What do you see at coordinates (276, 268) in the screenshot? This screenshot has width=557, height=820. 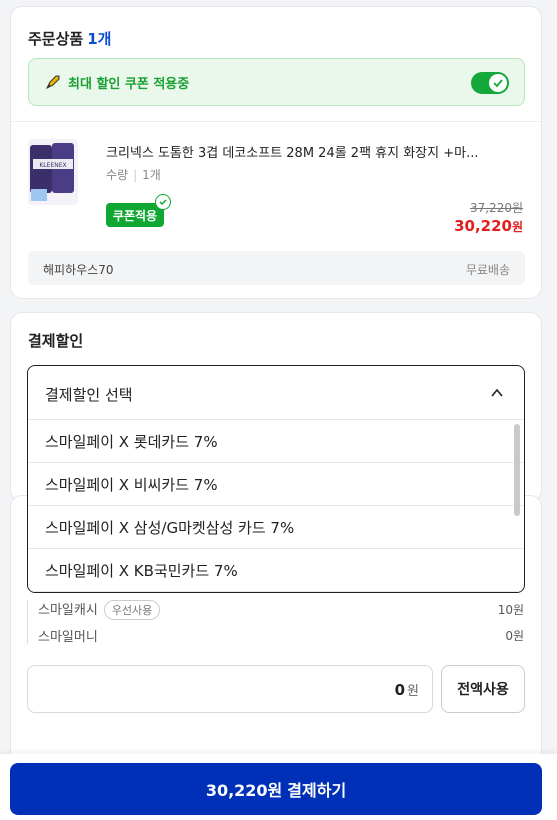 I see `shop-info-bar: 해피하우스70 무료배송` at bounding box center [276, 268].